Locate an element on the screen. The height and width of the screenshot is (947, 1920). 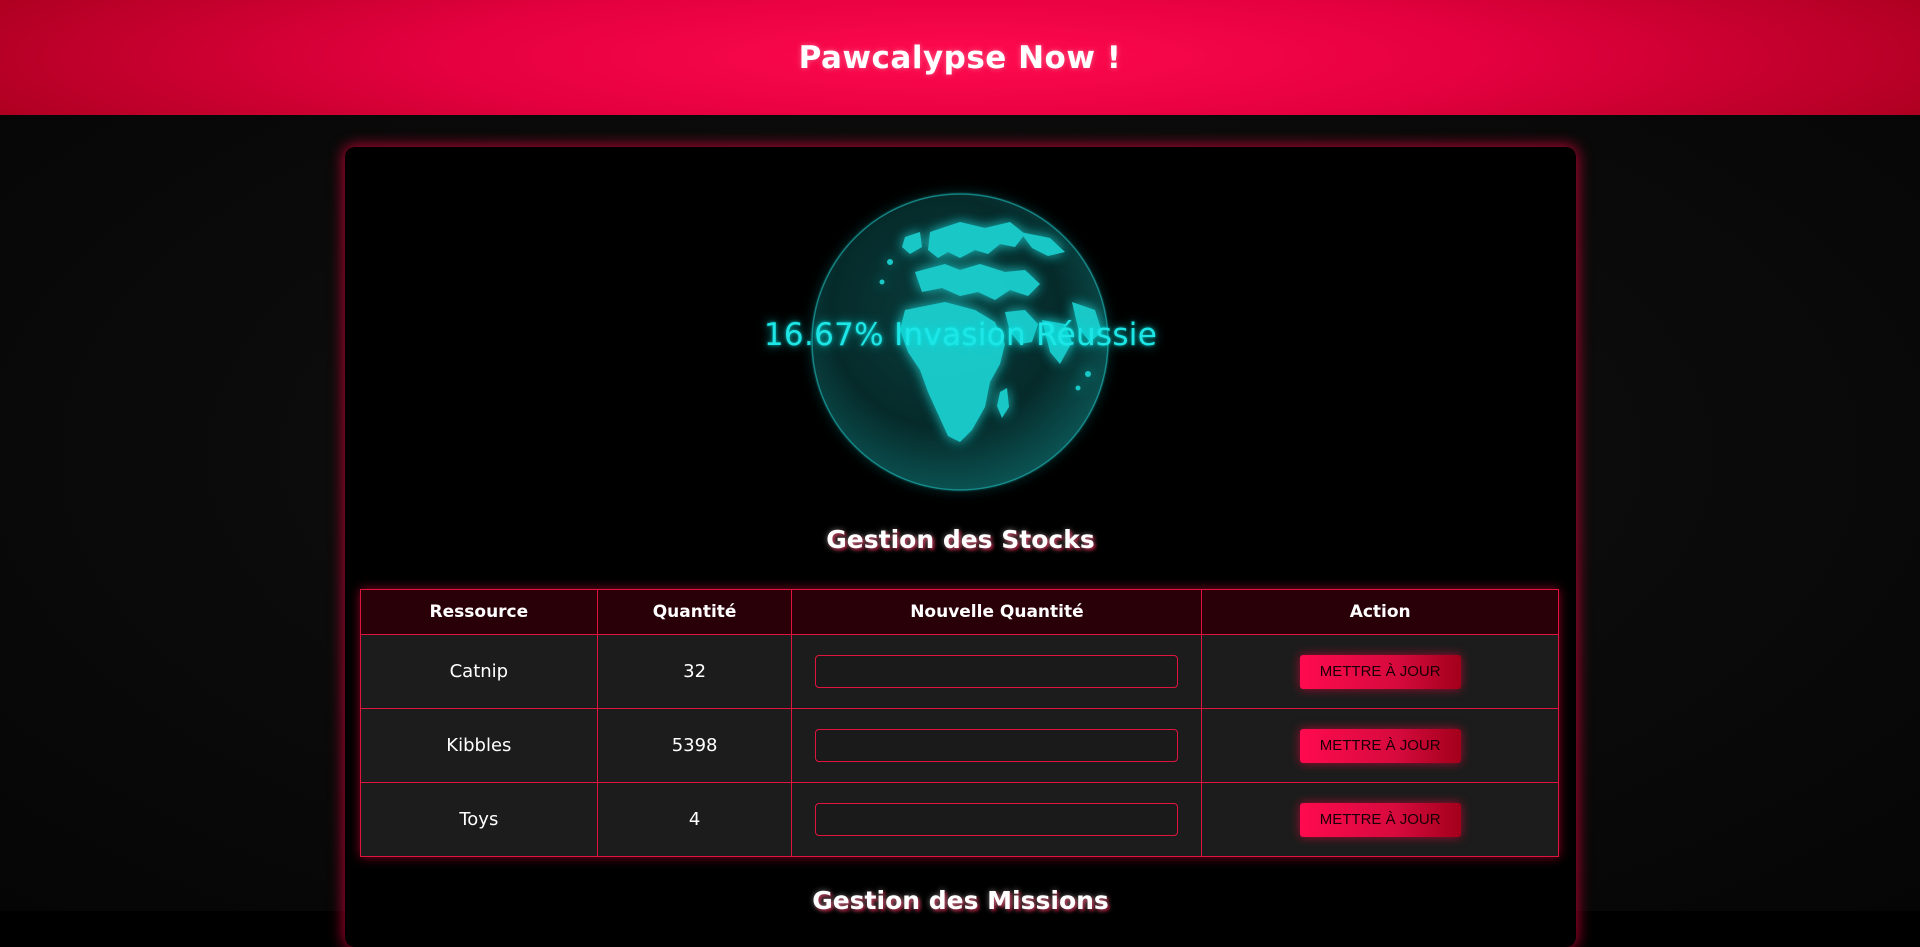
column-header-quantity: Quantité is located at coordinates (694, 612).